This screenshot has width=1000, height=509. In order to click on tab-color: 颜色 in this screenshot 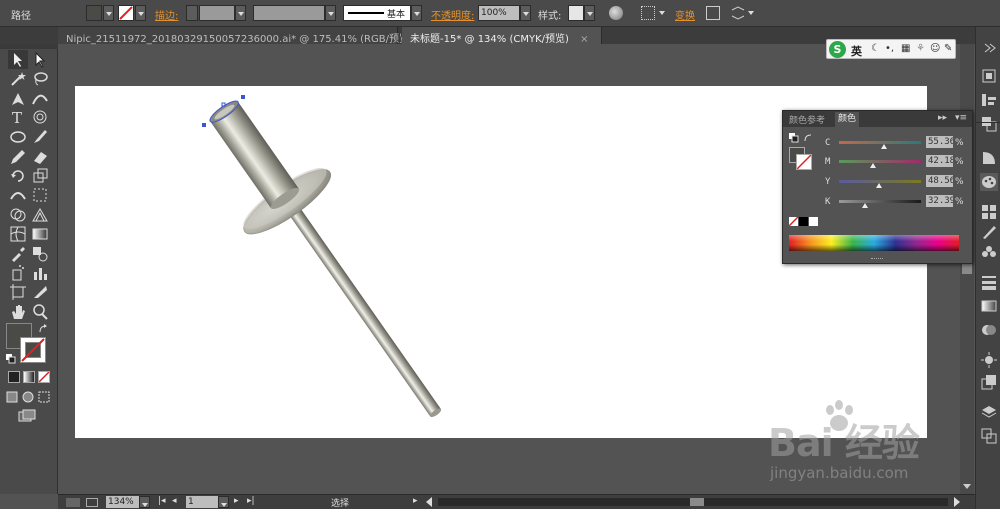, I will do `click(847, 119)`.